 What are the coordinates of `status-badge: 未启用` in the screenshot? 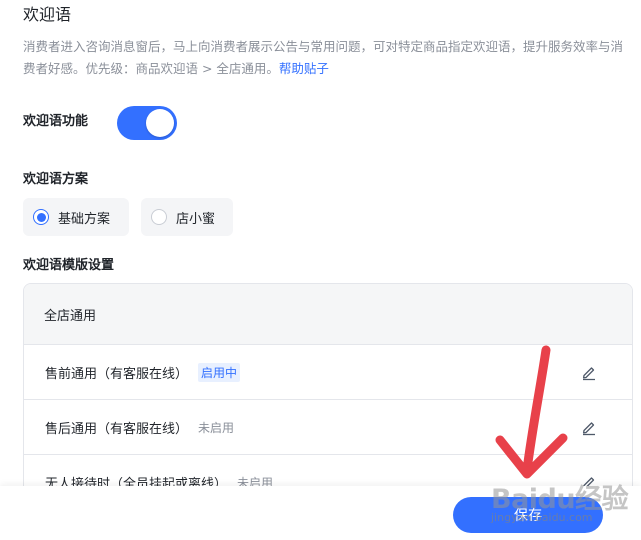 It's located at (216, 427).